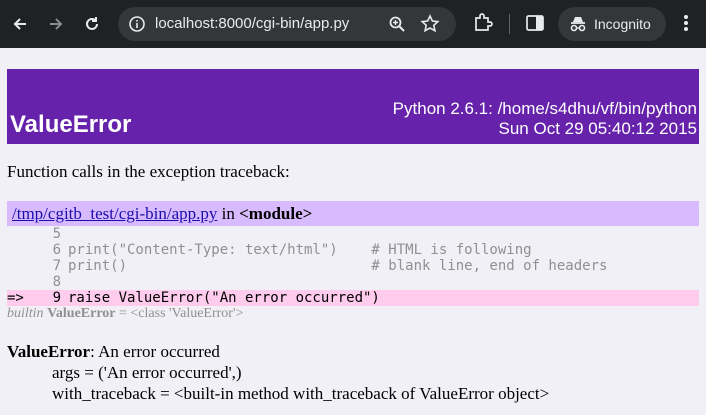 The width and height of the screenshot is (706, 415). What do you see at coordinates (338, 266) in the screenshot?
I see `line-code: print() # blank line, end of headers` at bounding box center [338, 266].